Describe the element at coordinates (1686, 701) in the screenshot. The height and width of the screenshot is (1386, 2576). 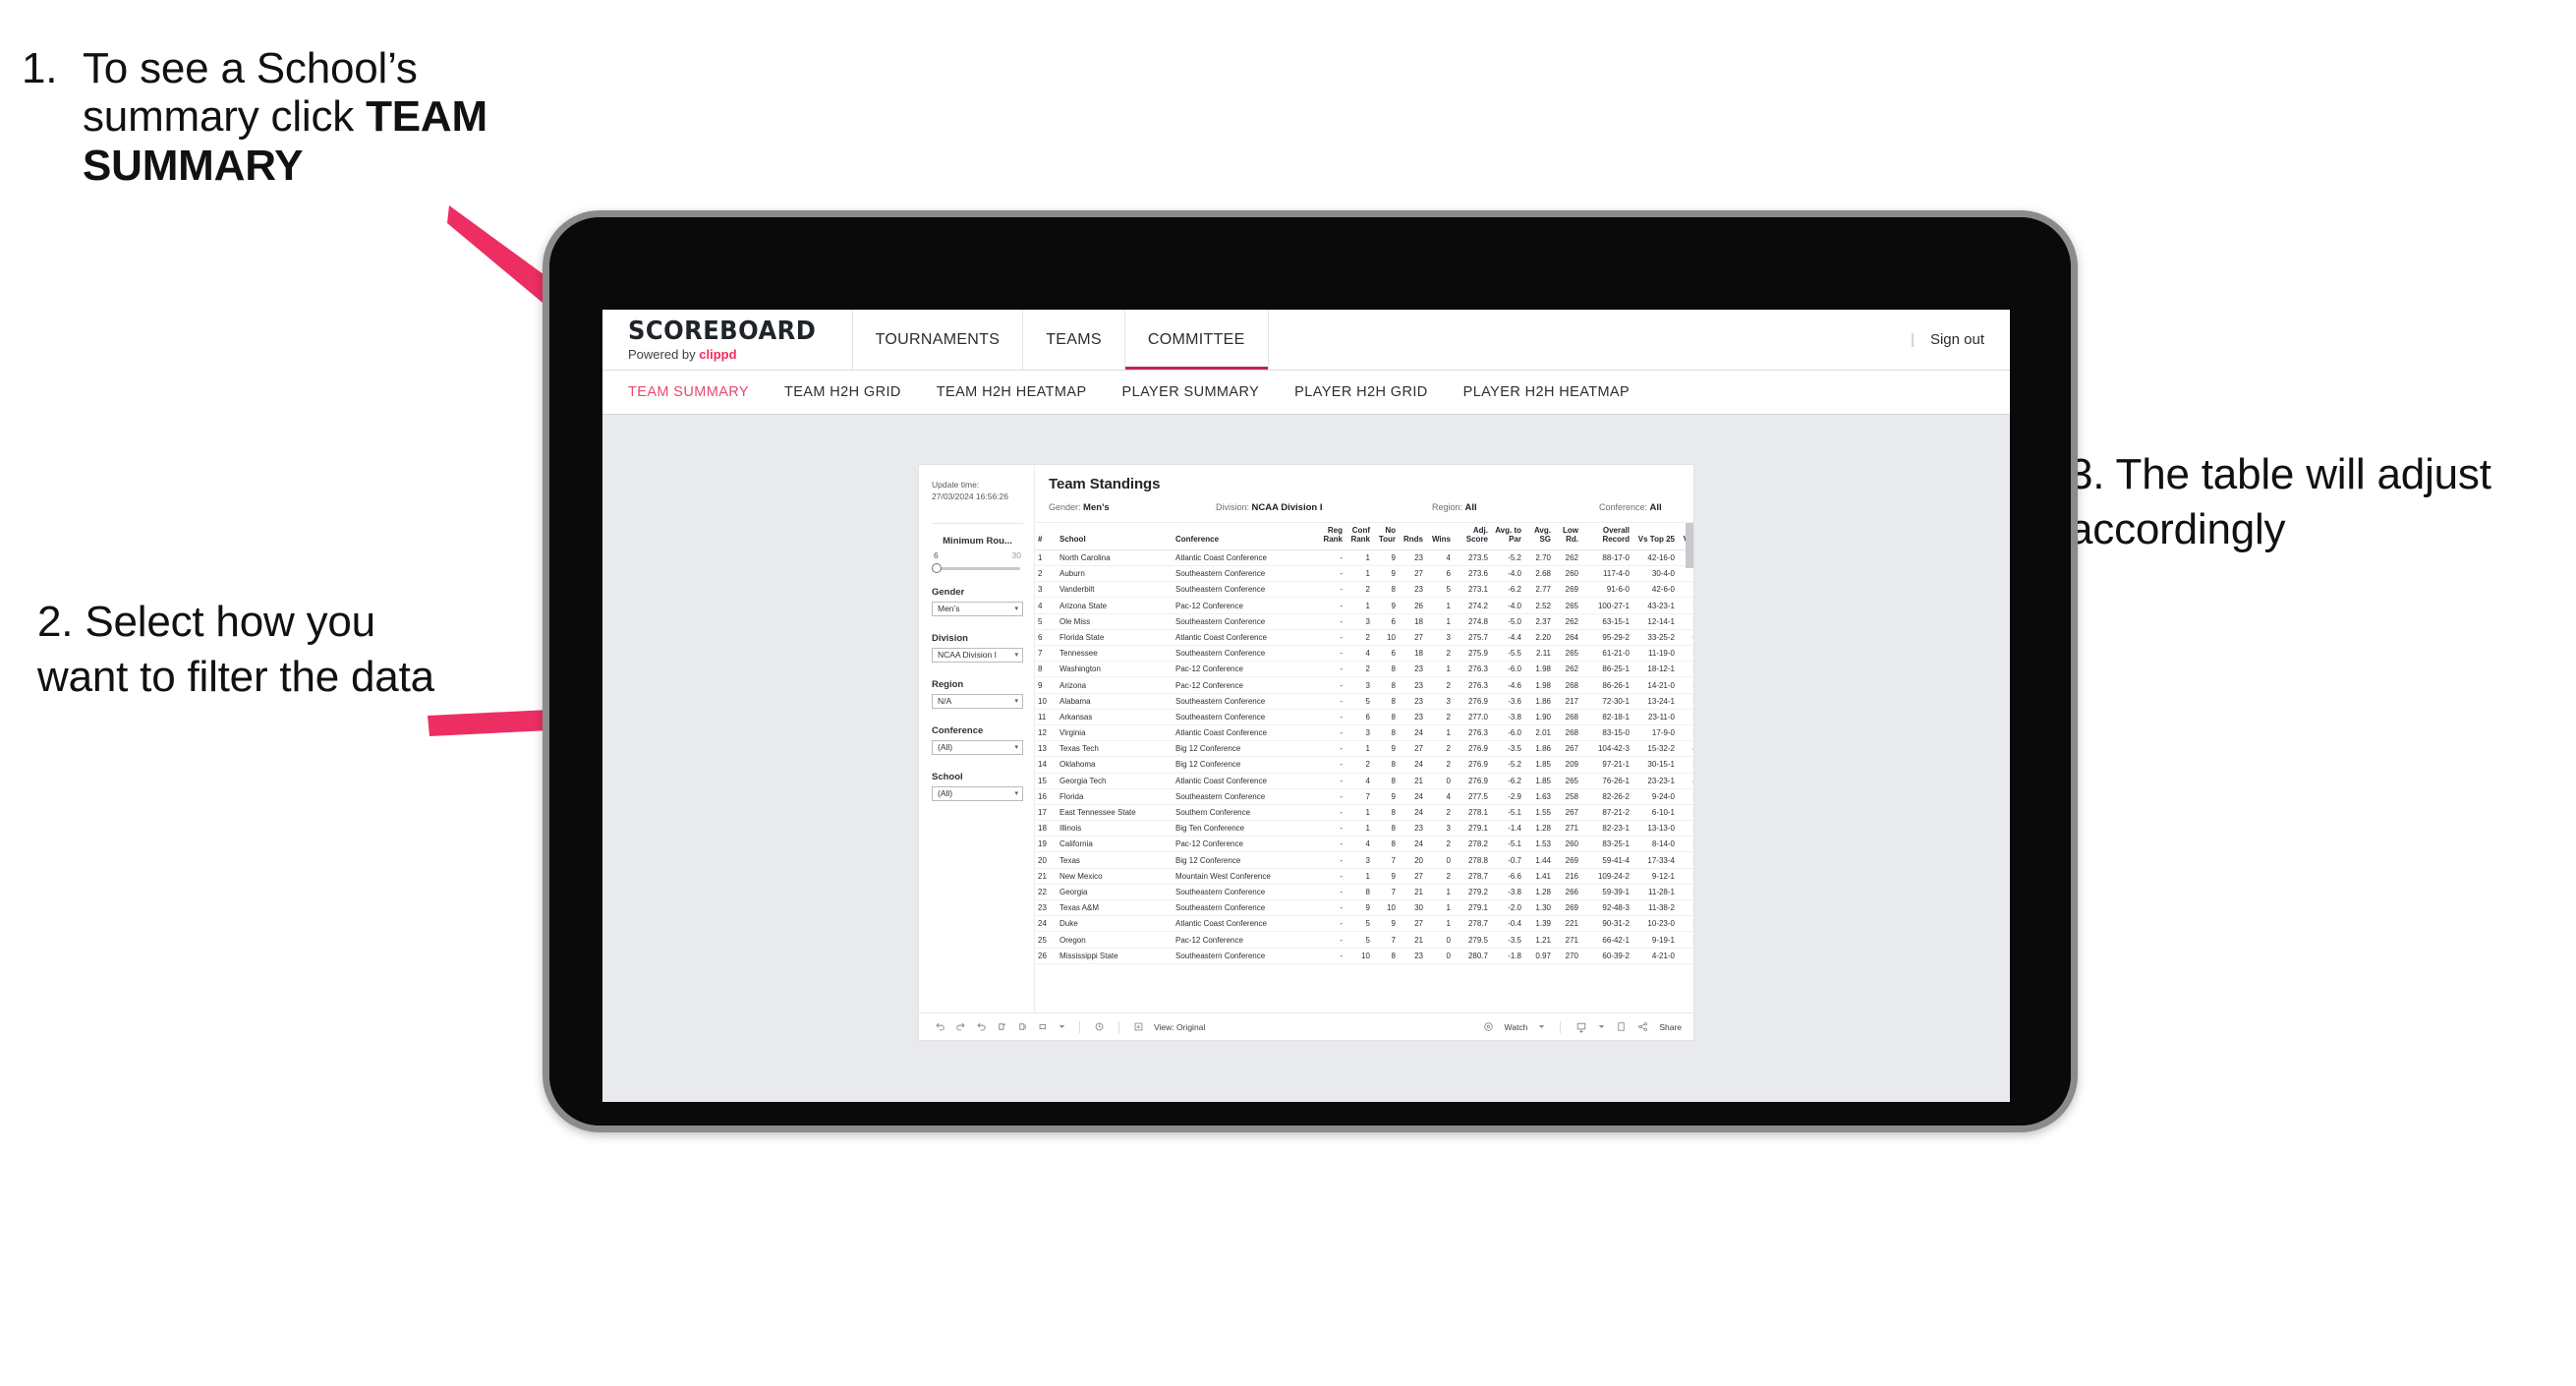
I see `cell-vs-top-50: 31-29-1` at that location.